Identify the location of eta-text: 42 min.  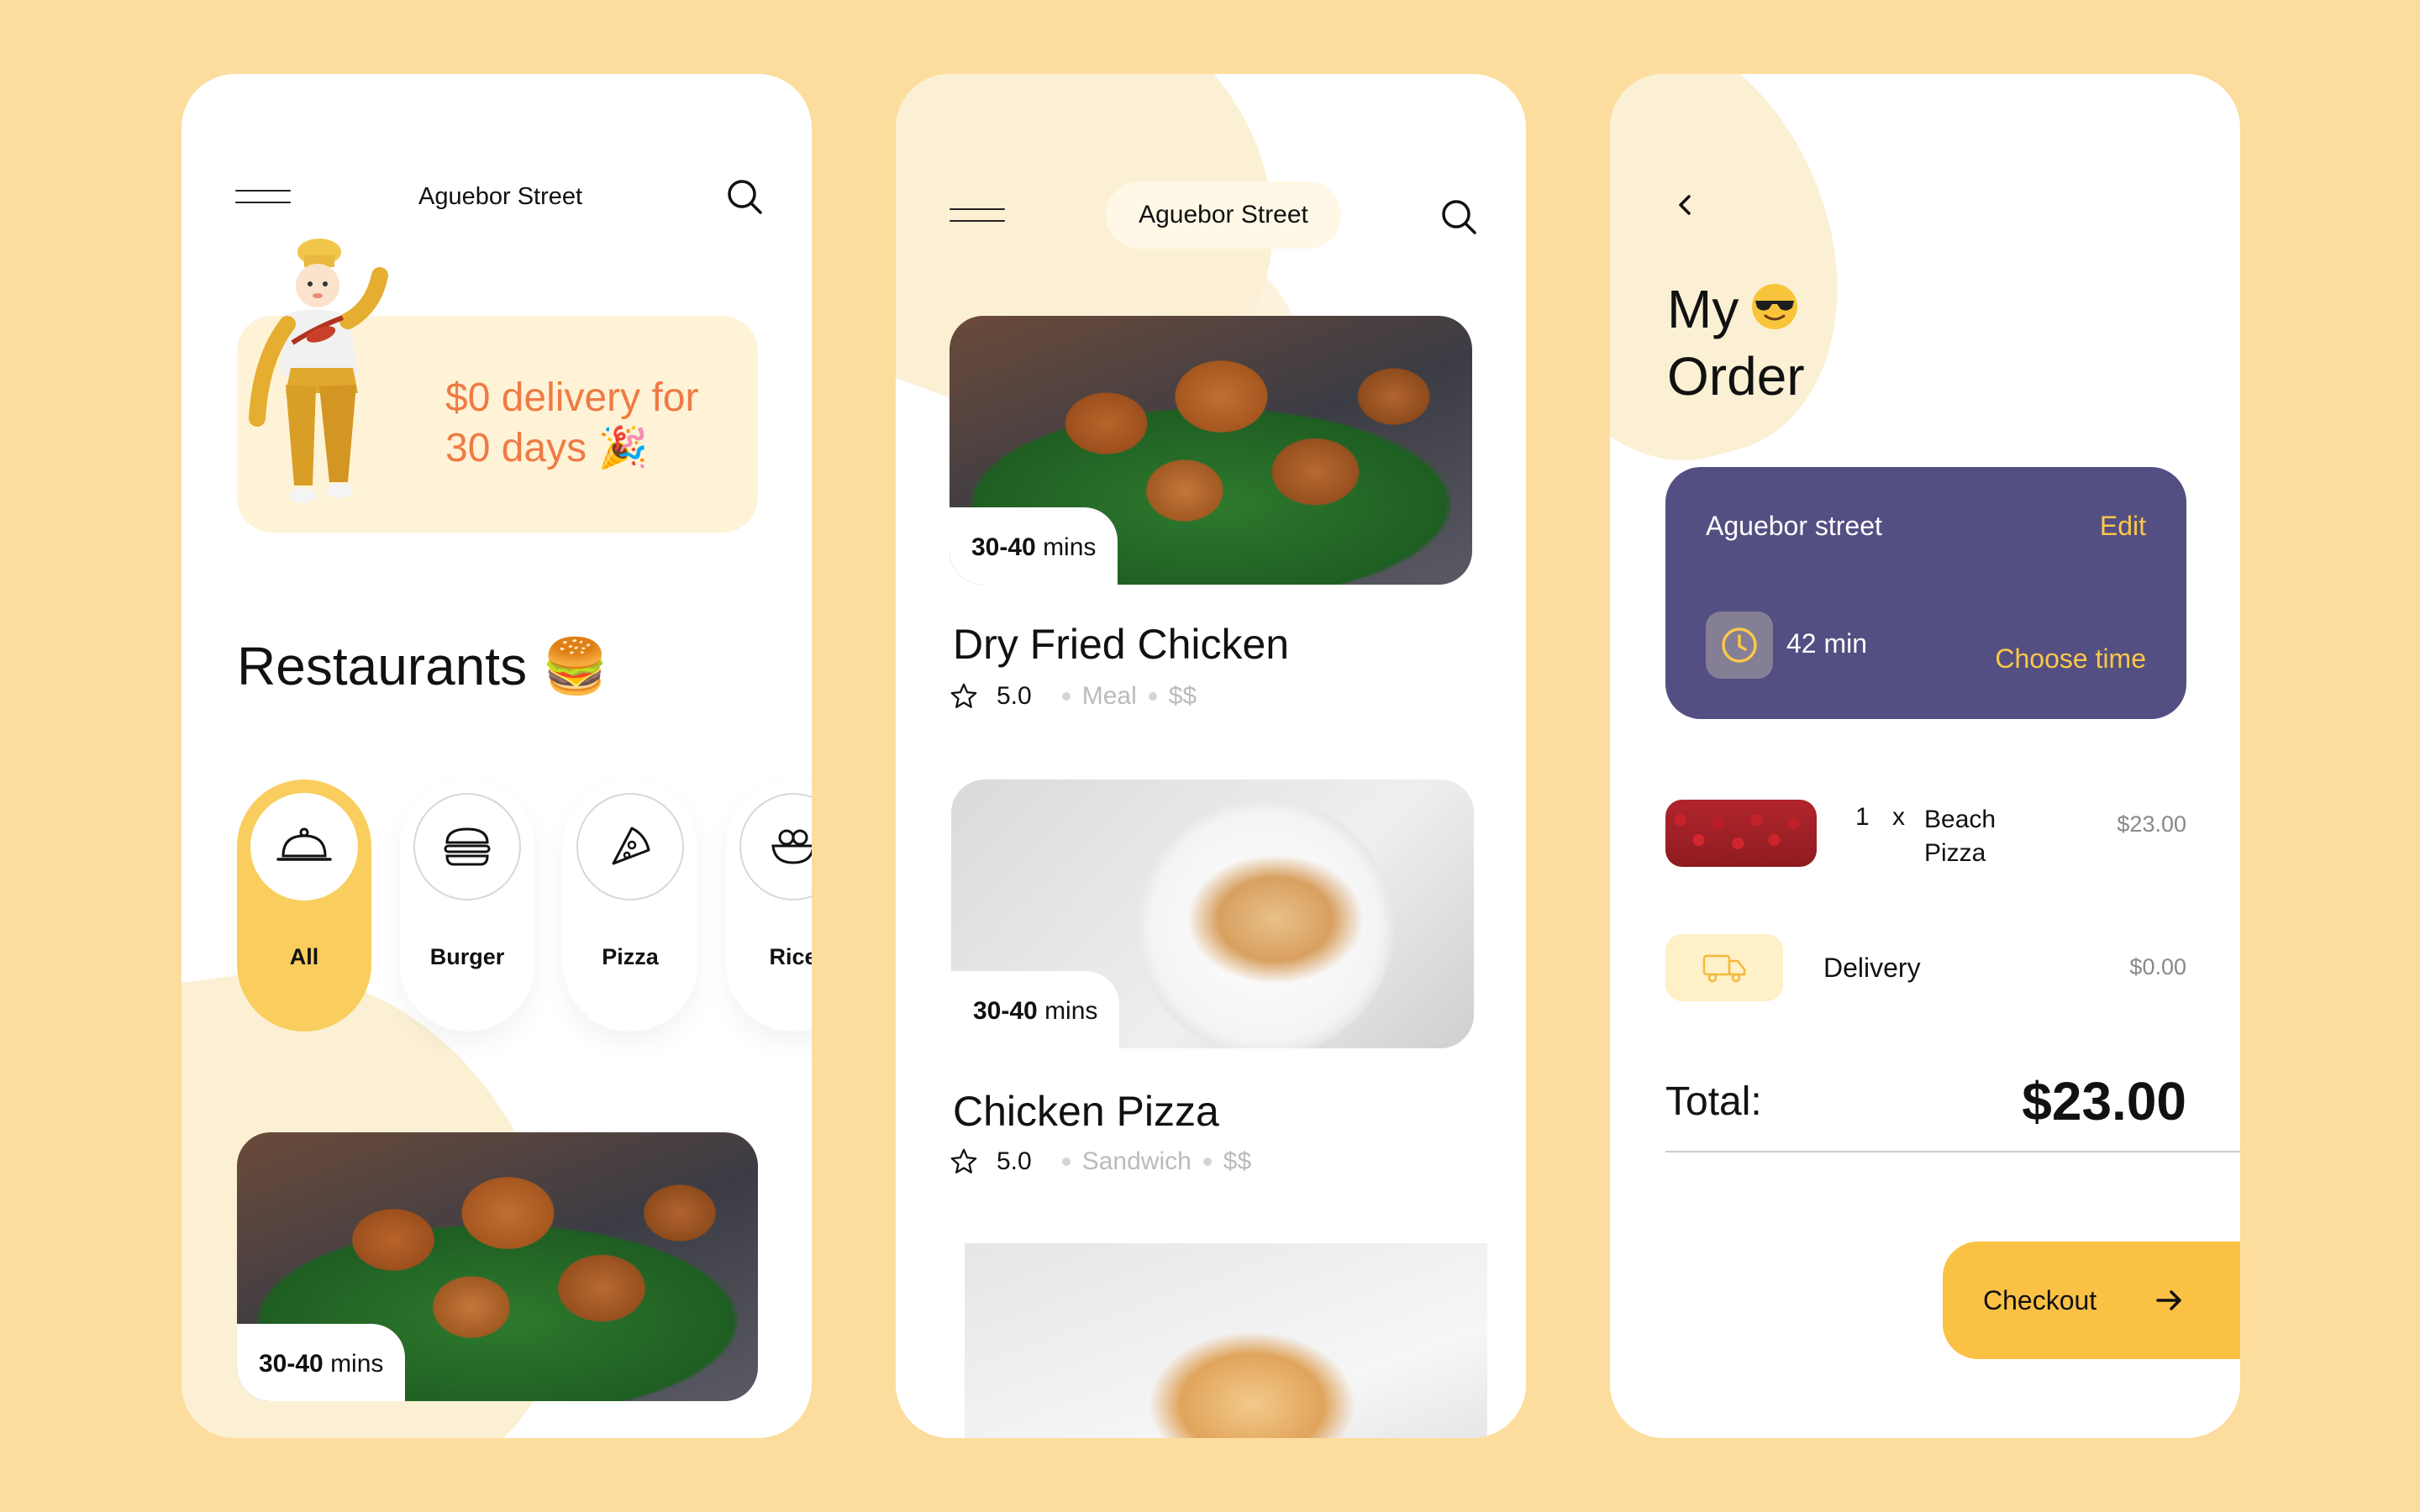
(1827, 643).